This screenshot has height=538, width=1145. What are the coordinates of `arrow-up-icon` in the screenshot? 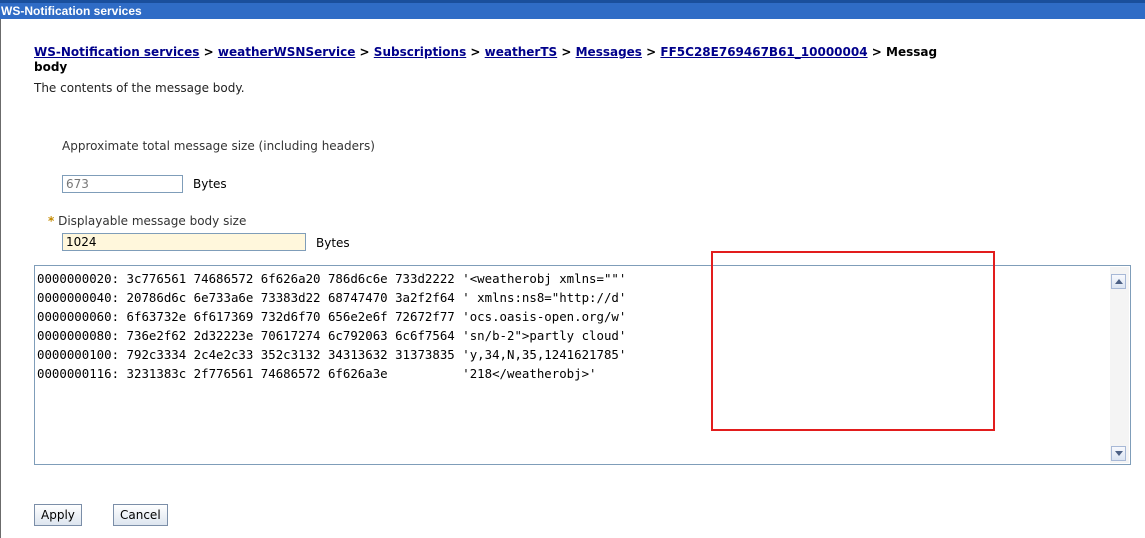 It's located at (1119, 281).